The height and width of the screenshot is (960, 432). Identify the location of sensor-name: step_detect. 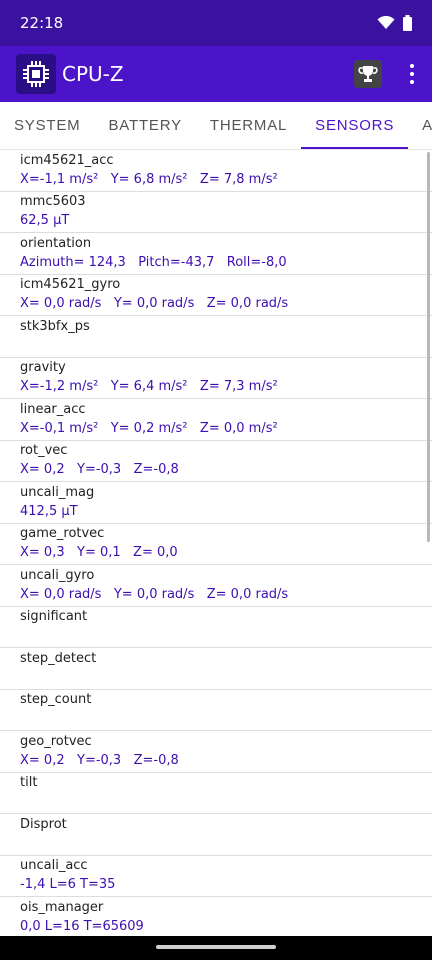
(58, 658).